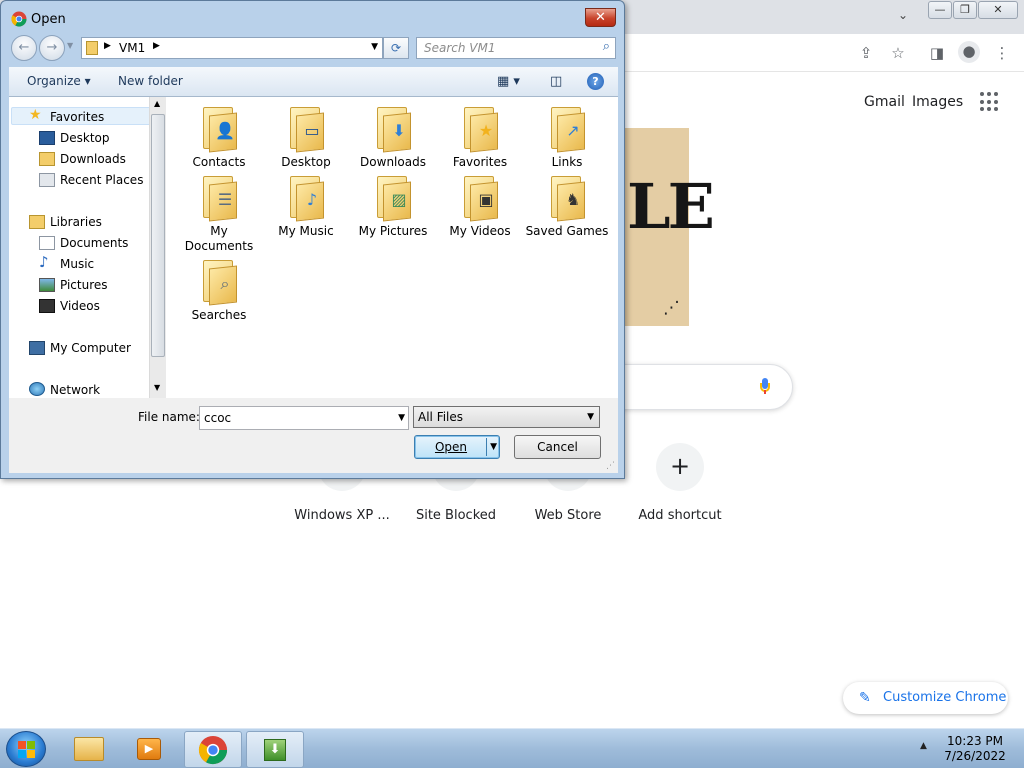 This screenshot has width=1024, height=768. What do you see at coordinates (925, 698) in the screenshot?
I see `customize-chrome-button: ✎ Customize Chrome` at bounding box center [925, 698].